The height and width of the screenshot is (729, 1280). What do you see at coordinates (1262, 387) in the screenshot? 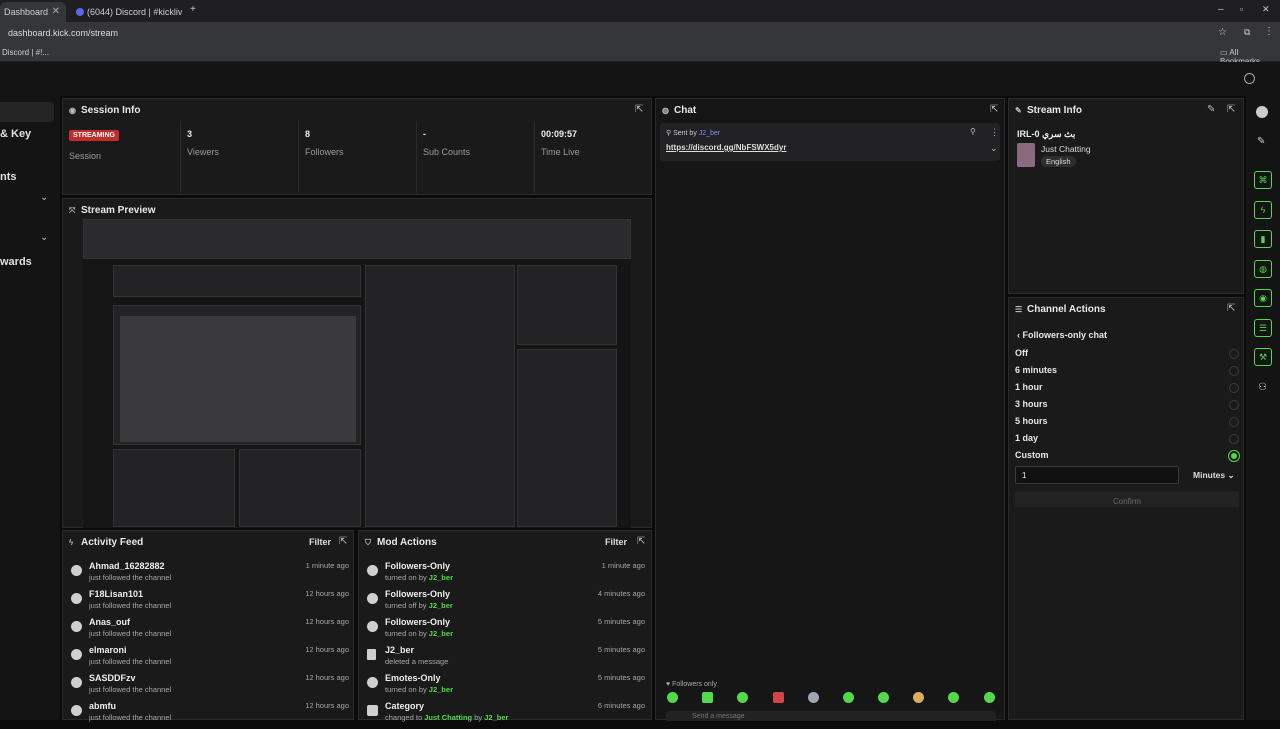
I see `users-icon: ⚇` at bounding box center [1262, 387].